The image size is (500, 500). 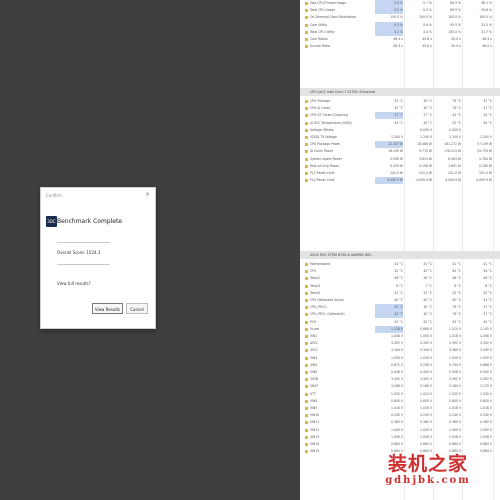 What do you see at coordinates (400, 379) in the screenshot?
I see `sensor-row: 3VSB 3.392 V 3.392 V 3.392 V 3.392 V` at bounding box center [400, 379].